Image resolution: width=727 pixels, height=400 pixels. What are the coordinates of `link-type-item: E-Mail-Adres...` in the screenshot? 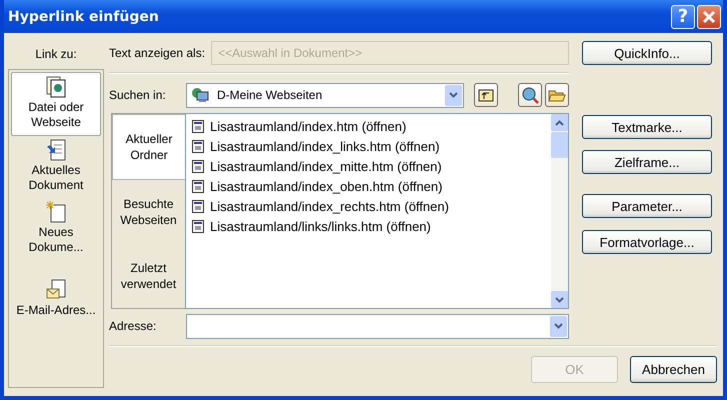 It's located at (56, 299).